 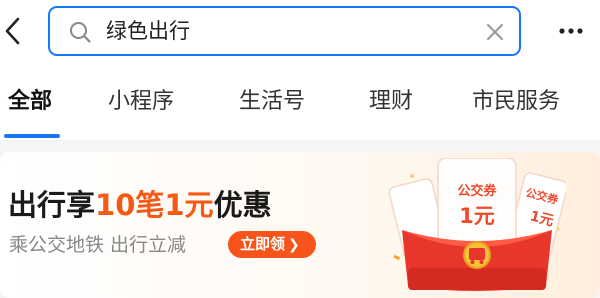 I want to click on search-input, so click(x=286, y=31).